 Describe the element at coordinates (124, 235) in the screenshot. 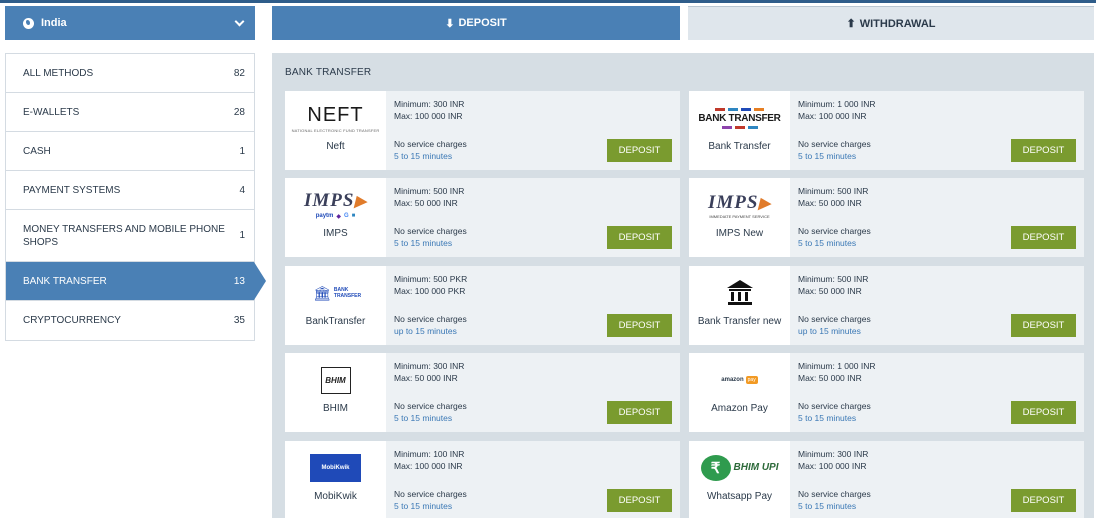

I see `method-item-label: MONEY TRANSFERS AND MOBILE PHONE SHOPS` at that location.